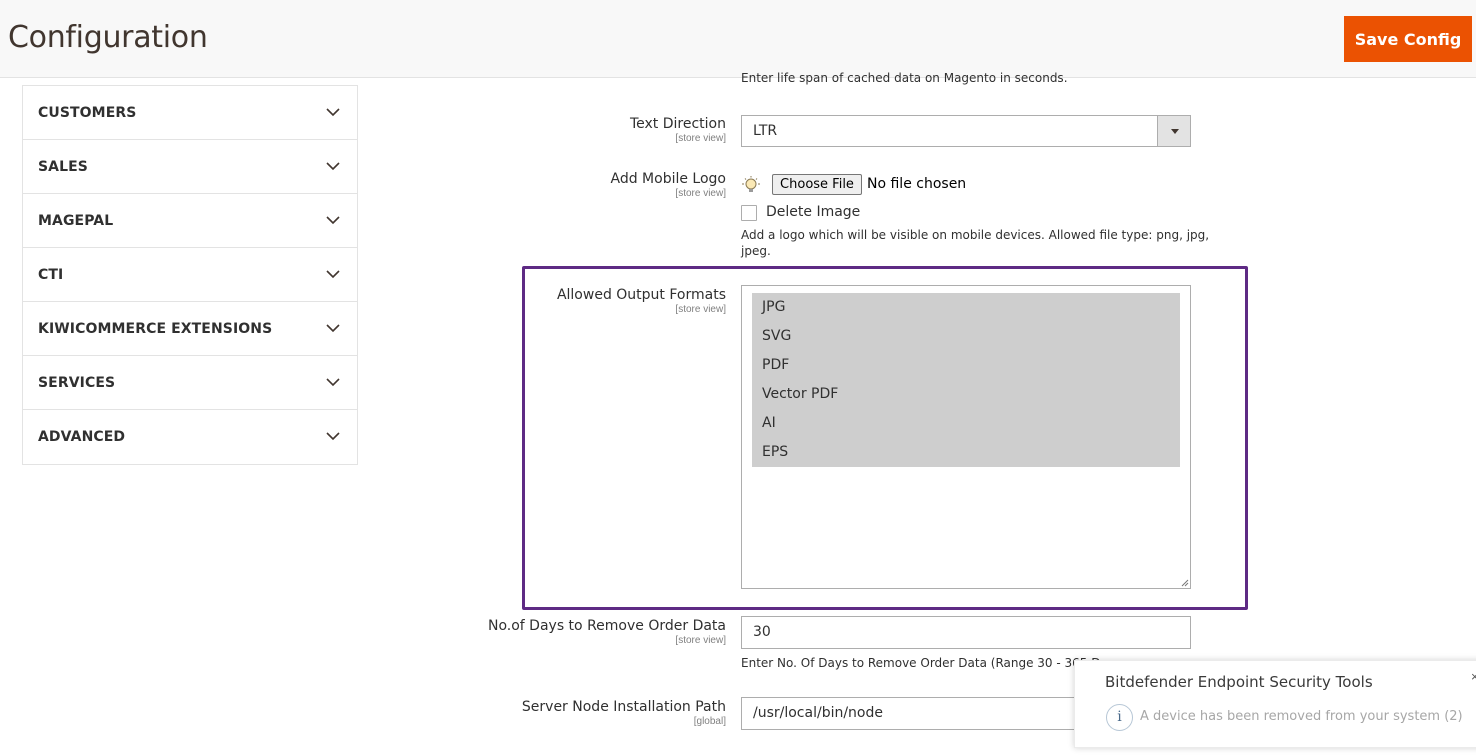 The width and height of the screenshot is (1476, 755). What do you see at coordinates (63, 167) in the screenshot?
I see `sidebar-item-label: SALES` at bounding box center [63, 167].